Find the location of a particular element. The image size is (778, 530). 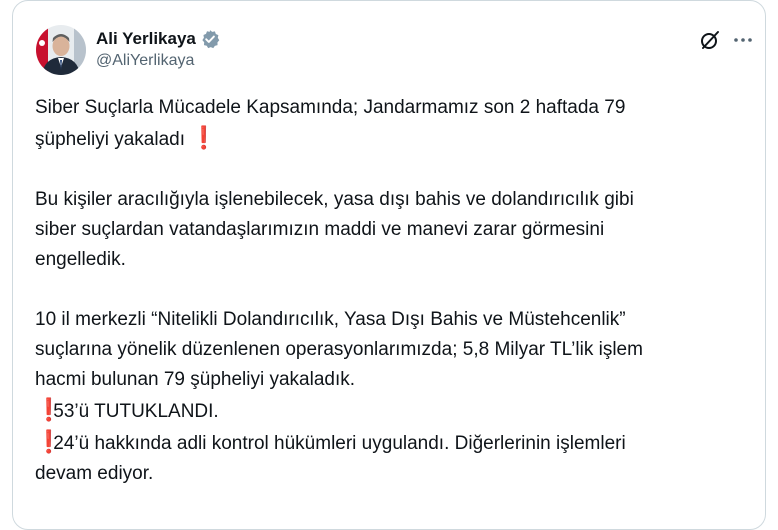

verified-badge-icon is located at coordinates (210, 39).